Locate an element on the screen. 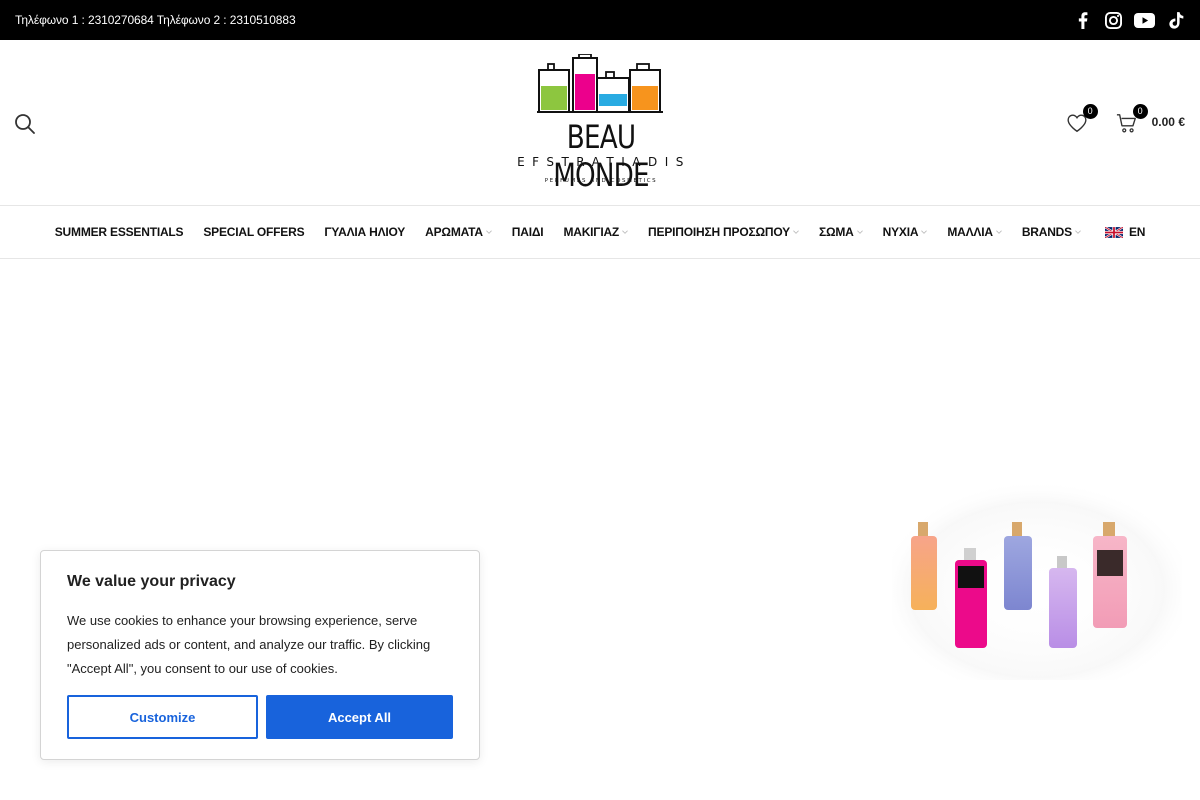 Image resolution: width=1200 pixels, height=800 pixels. nav-item-10: BRANDS is located at coordinates (1051, 232).